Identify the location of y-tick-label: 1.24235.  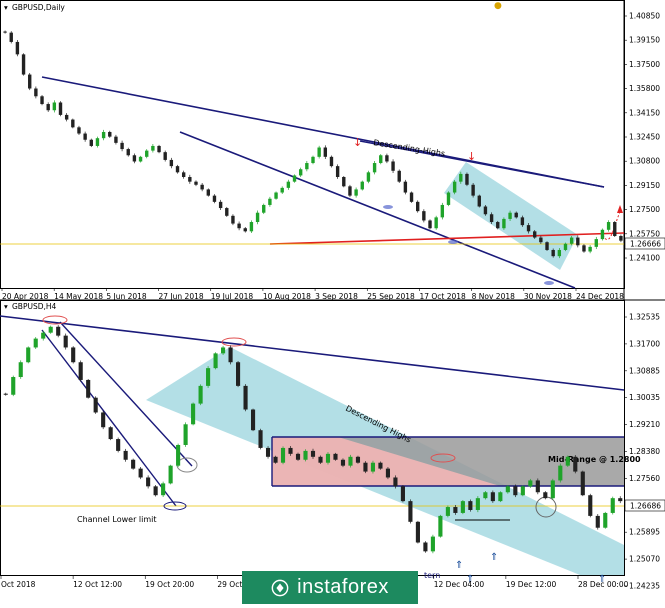
(644, 586).